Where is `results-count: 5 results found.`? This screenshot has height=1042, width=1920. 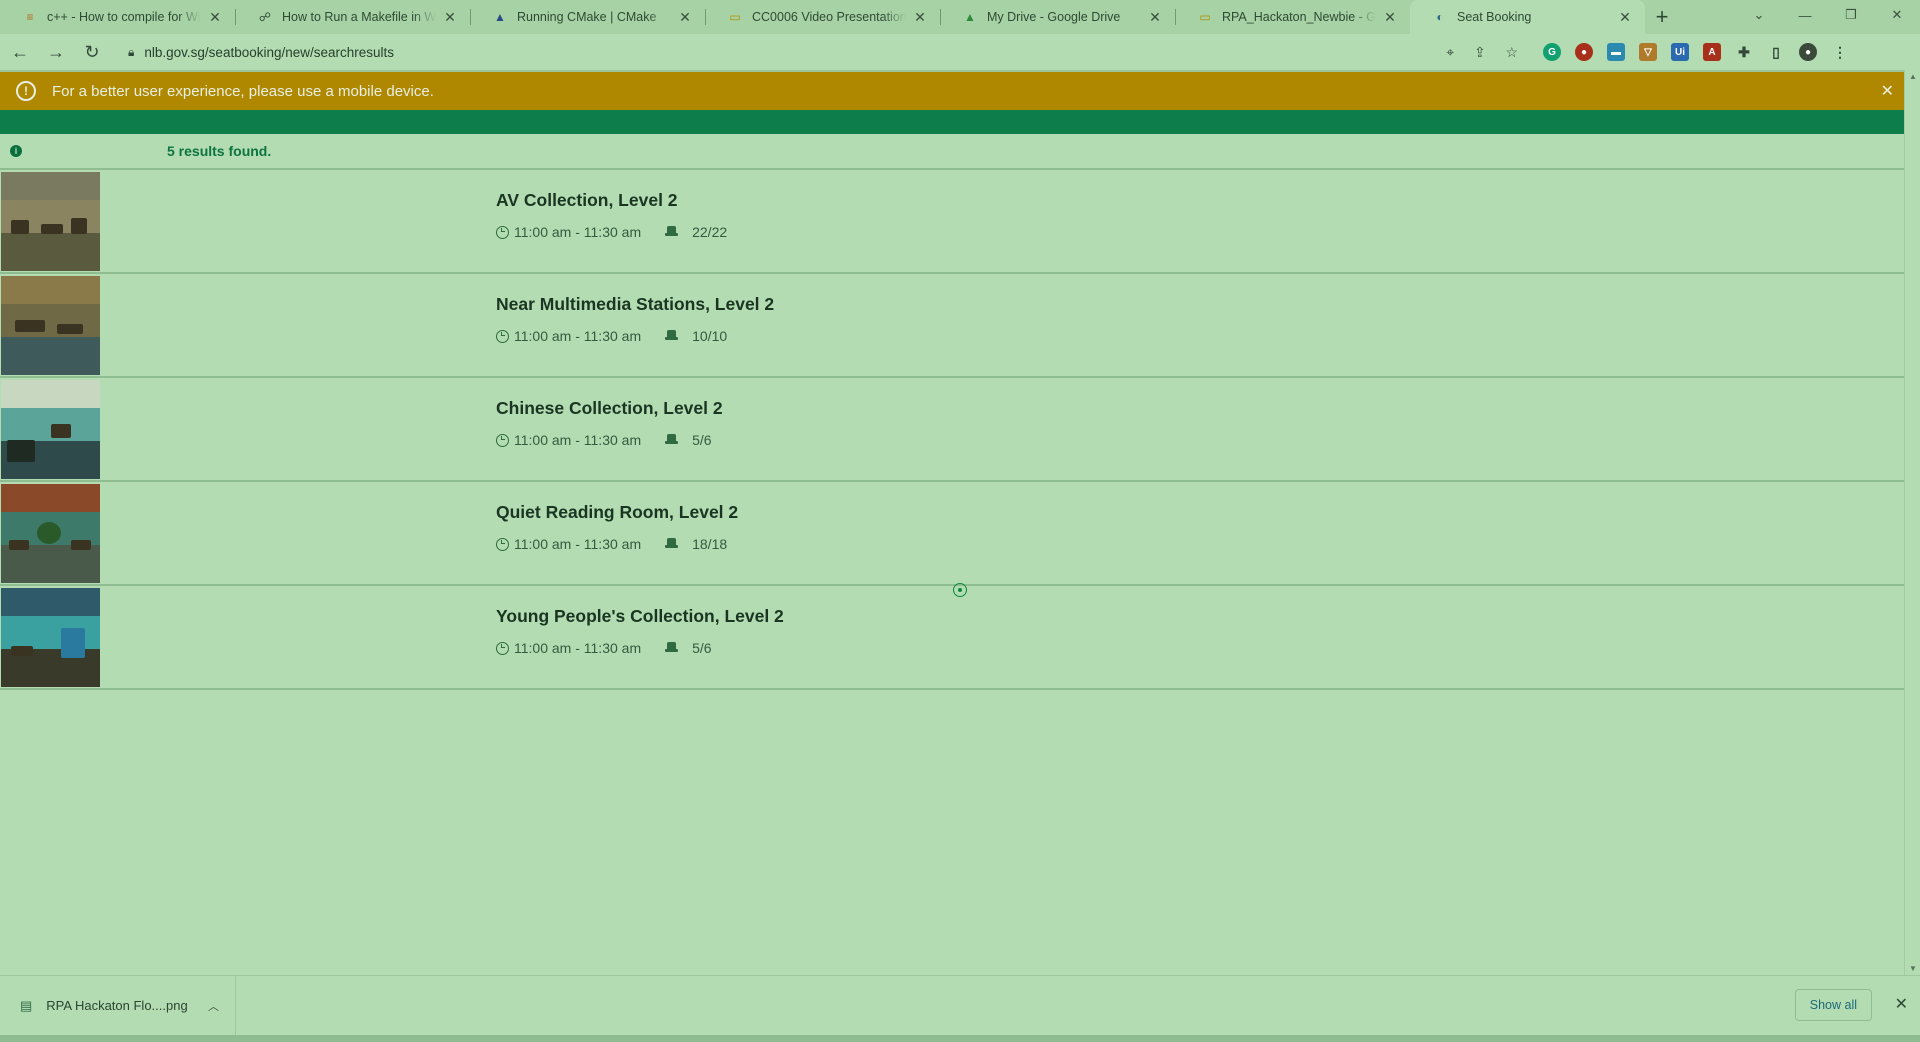 results-count: 5 results found. is located at coordinates (219, 151).